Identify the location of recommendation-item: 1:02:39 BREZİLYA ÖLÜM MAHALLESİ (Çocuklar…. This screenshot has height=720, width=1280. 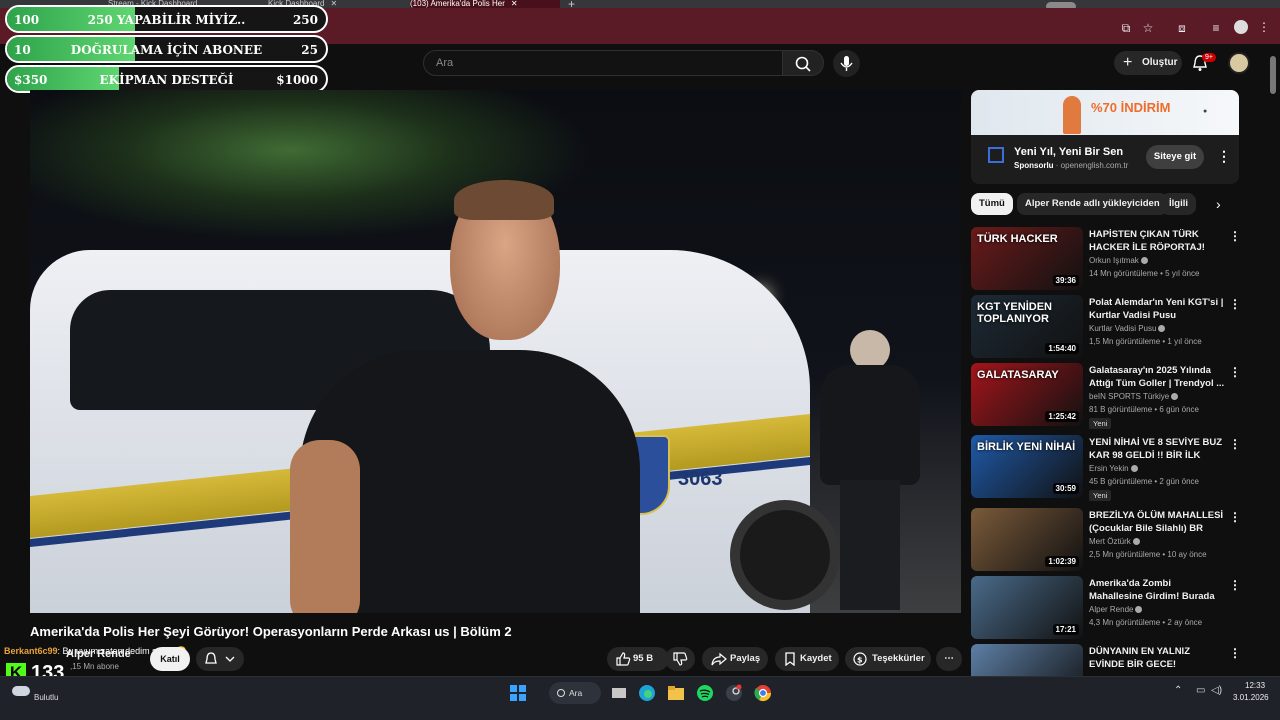
(1106, 540).